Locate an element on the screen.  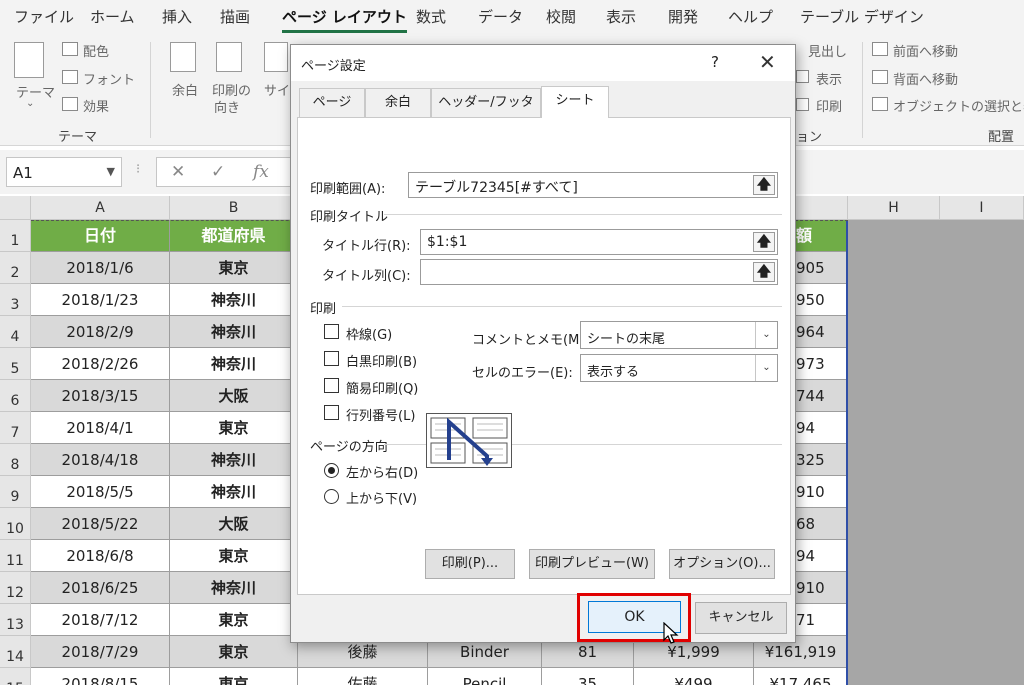
print-preview-button: 印刷プレビュー(W) is located at coordinates (592, 564).